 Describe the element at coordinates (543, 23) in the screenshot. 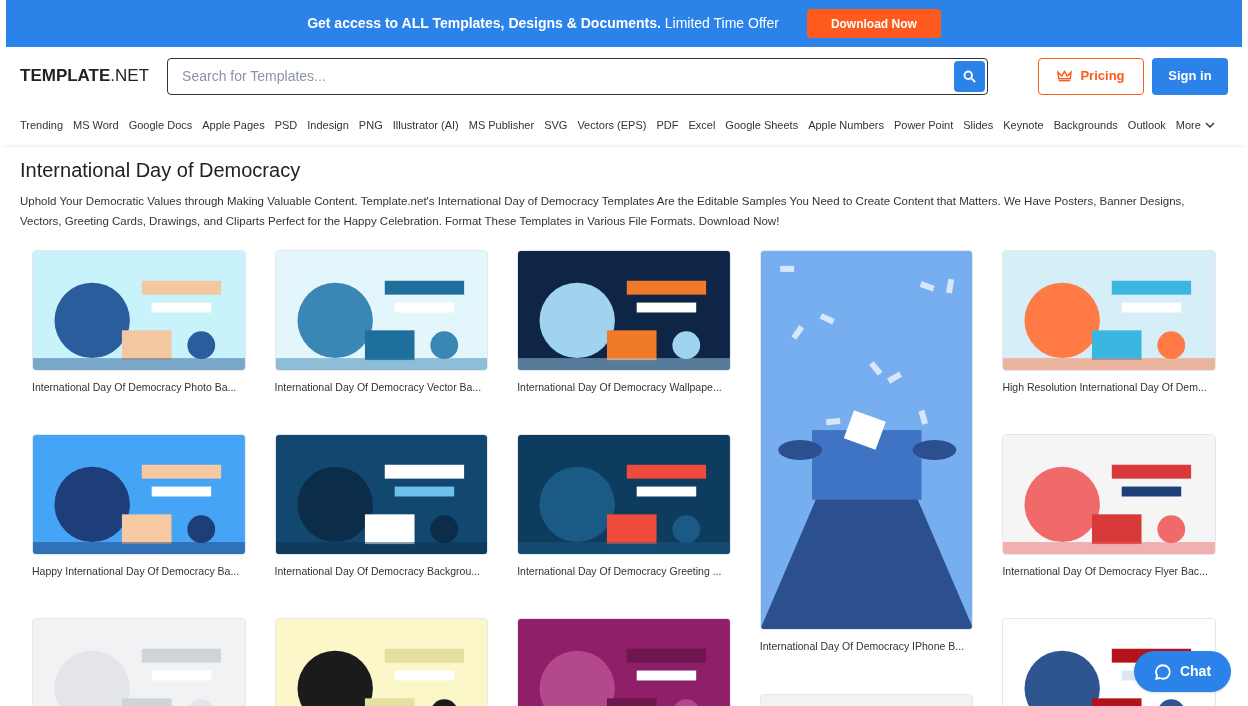

I see `promo-text: Get access to ALL Templates, Designs & Documents. Limited Time Offer` at that location.